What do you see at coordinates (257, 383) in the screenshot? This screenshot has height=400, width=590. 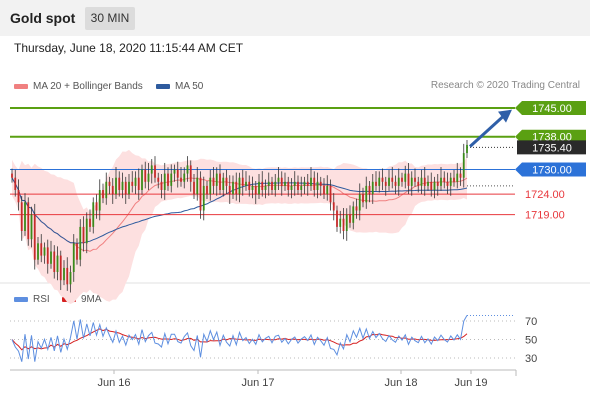 I see `x-tick-label-Jun-17: Jun 17` at bounding box center [257, 383].